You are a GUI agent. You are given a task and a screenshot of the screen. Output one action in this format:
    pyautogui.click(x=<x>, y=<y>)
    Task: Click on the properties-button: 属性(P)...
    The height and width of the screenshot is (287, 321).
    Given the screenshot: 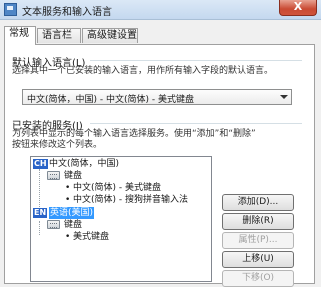 What is the action you would take?
    pyautogui.click(x=258, y=240)
    